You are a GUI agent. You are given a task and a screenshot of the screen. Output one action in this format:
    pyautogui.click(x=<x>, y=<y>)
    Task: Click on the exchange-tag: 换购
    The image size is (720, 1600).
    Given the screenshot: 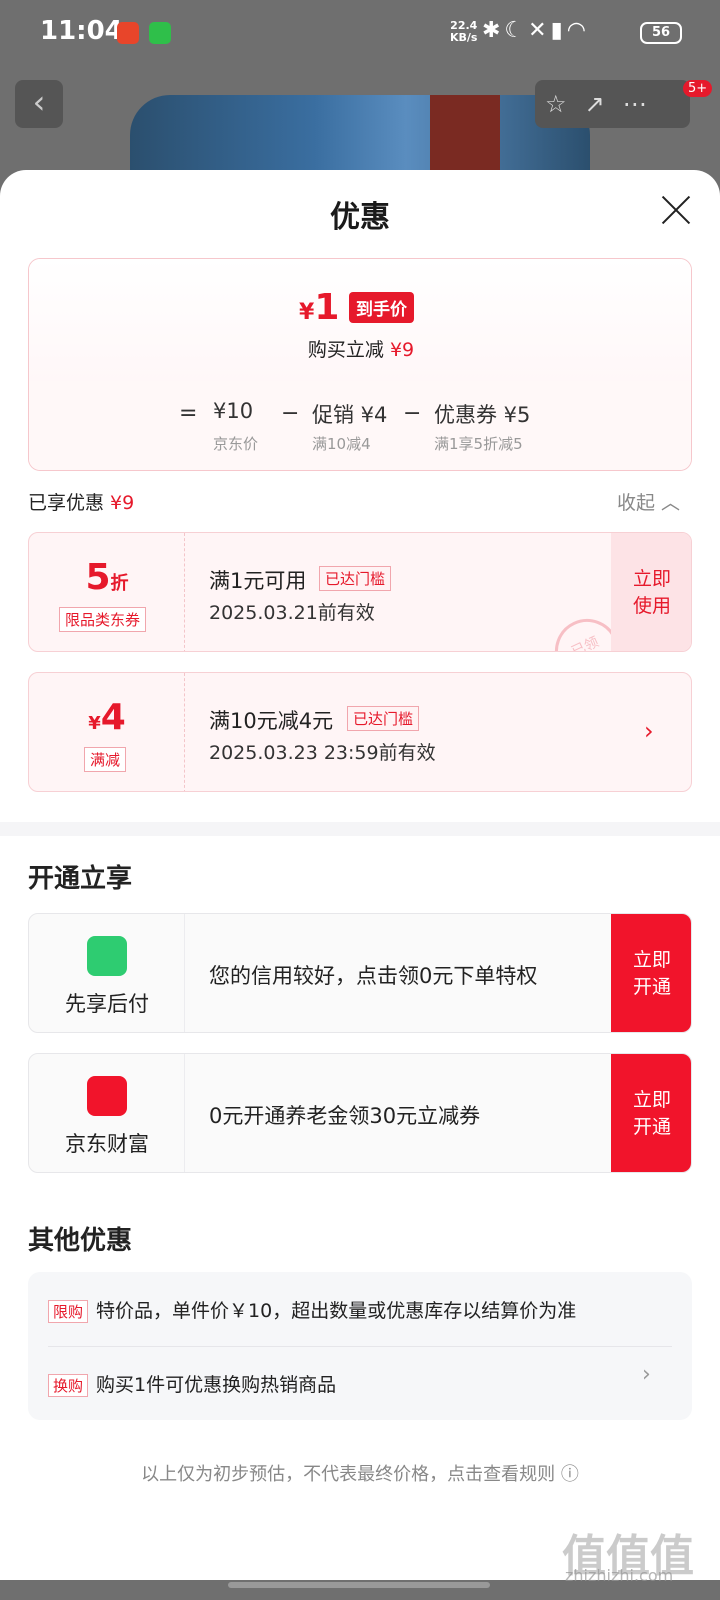 What is the action you would take?
    pyautogui.click(x=68, y=1385)
    